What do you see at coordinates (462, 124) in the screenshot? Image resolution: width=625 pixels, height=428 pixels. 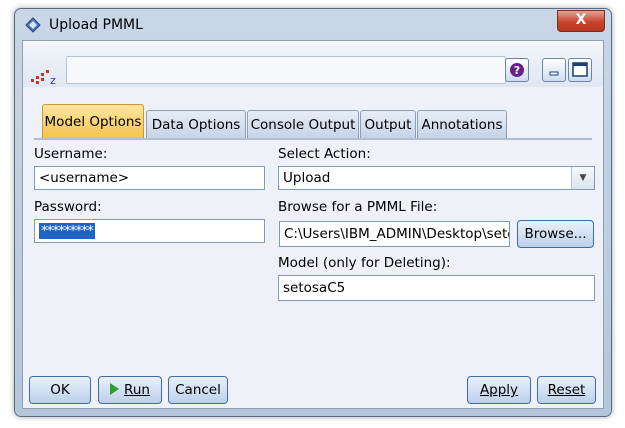 I see `tab-annotations: Annotations` at bounding box center [462, 124].